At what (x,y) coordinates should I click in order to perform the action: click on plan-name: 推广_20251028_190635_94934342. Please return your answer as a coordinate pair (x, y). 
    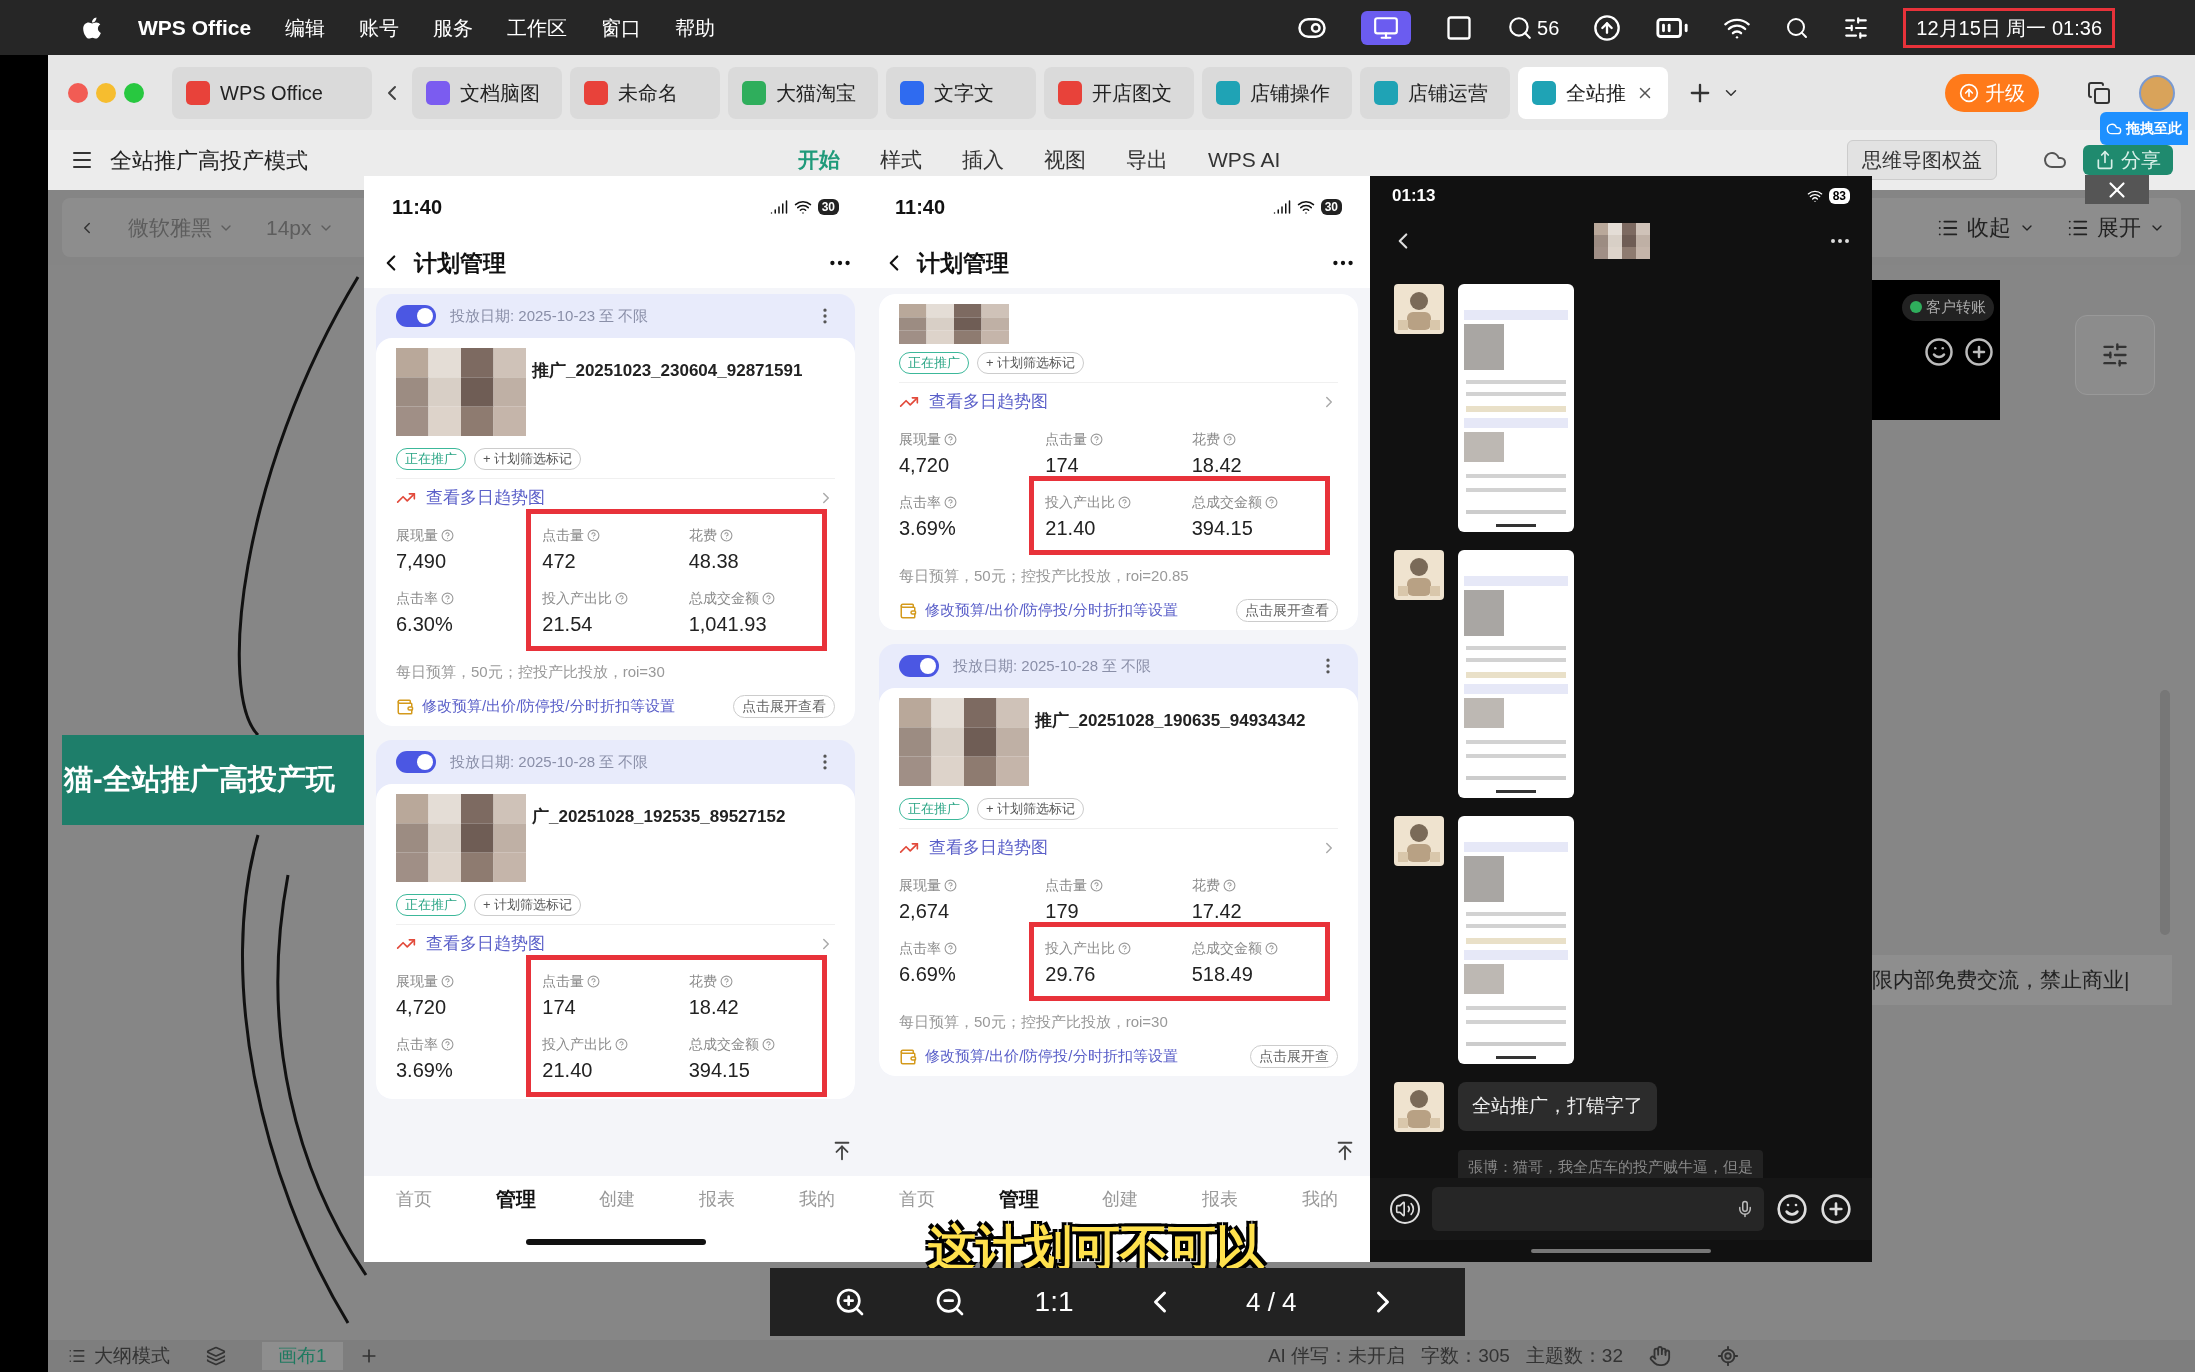
    Looking at the image, I should click on (1170, 721).